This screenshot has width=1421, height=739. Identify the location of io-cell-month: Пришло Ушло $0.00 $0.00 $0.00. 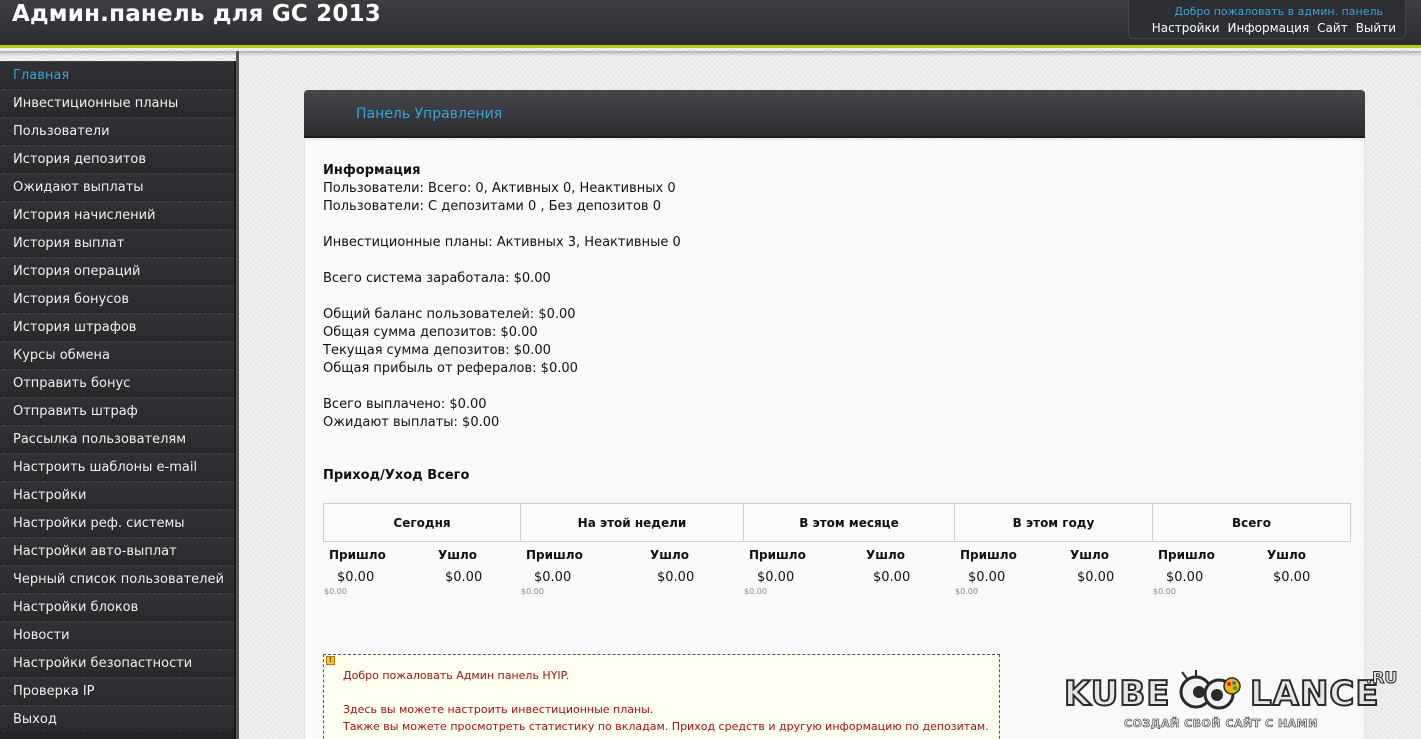
(848, 571).